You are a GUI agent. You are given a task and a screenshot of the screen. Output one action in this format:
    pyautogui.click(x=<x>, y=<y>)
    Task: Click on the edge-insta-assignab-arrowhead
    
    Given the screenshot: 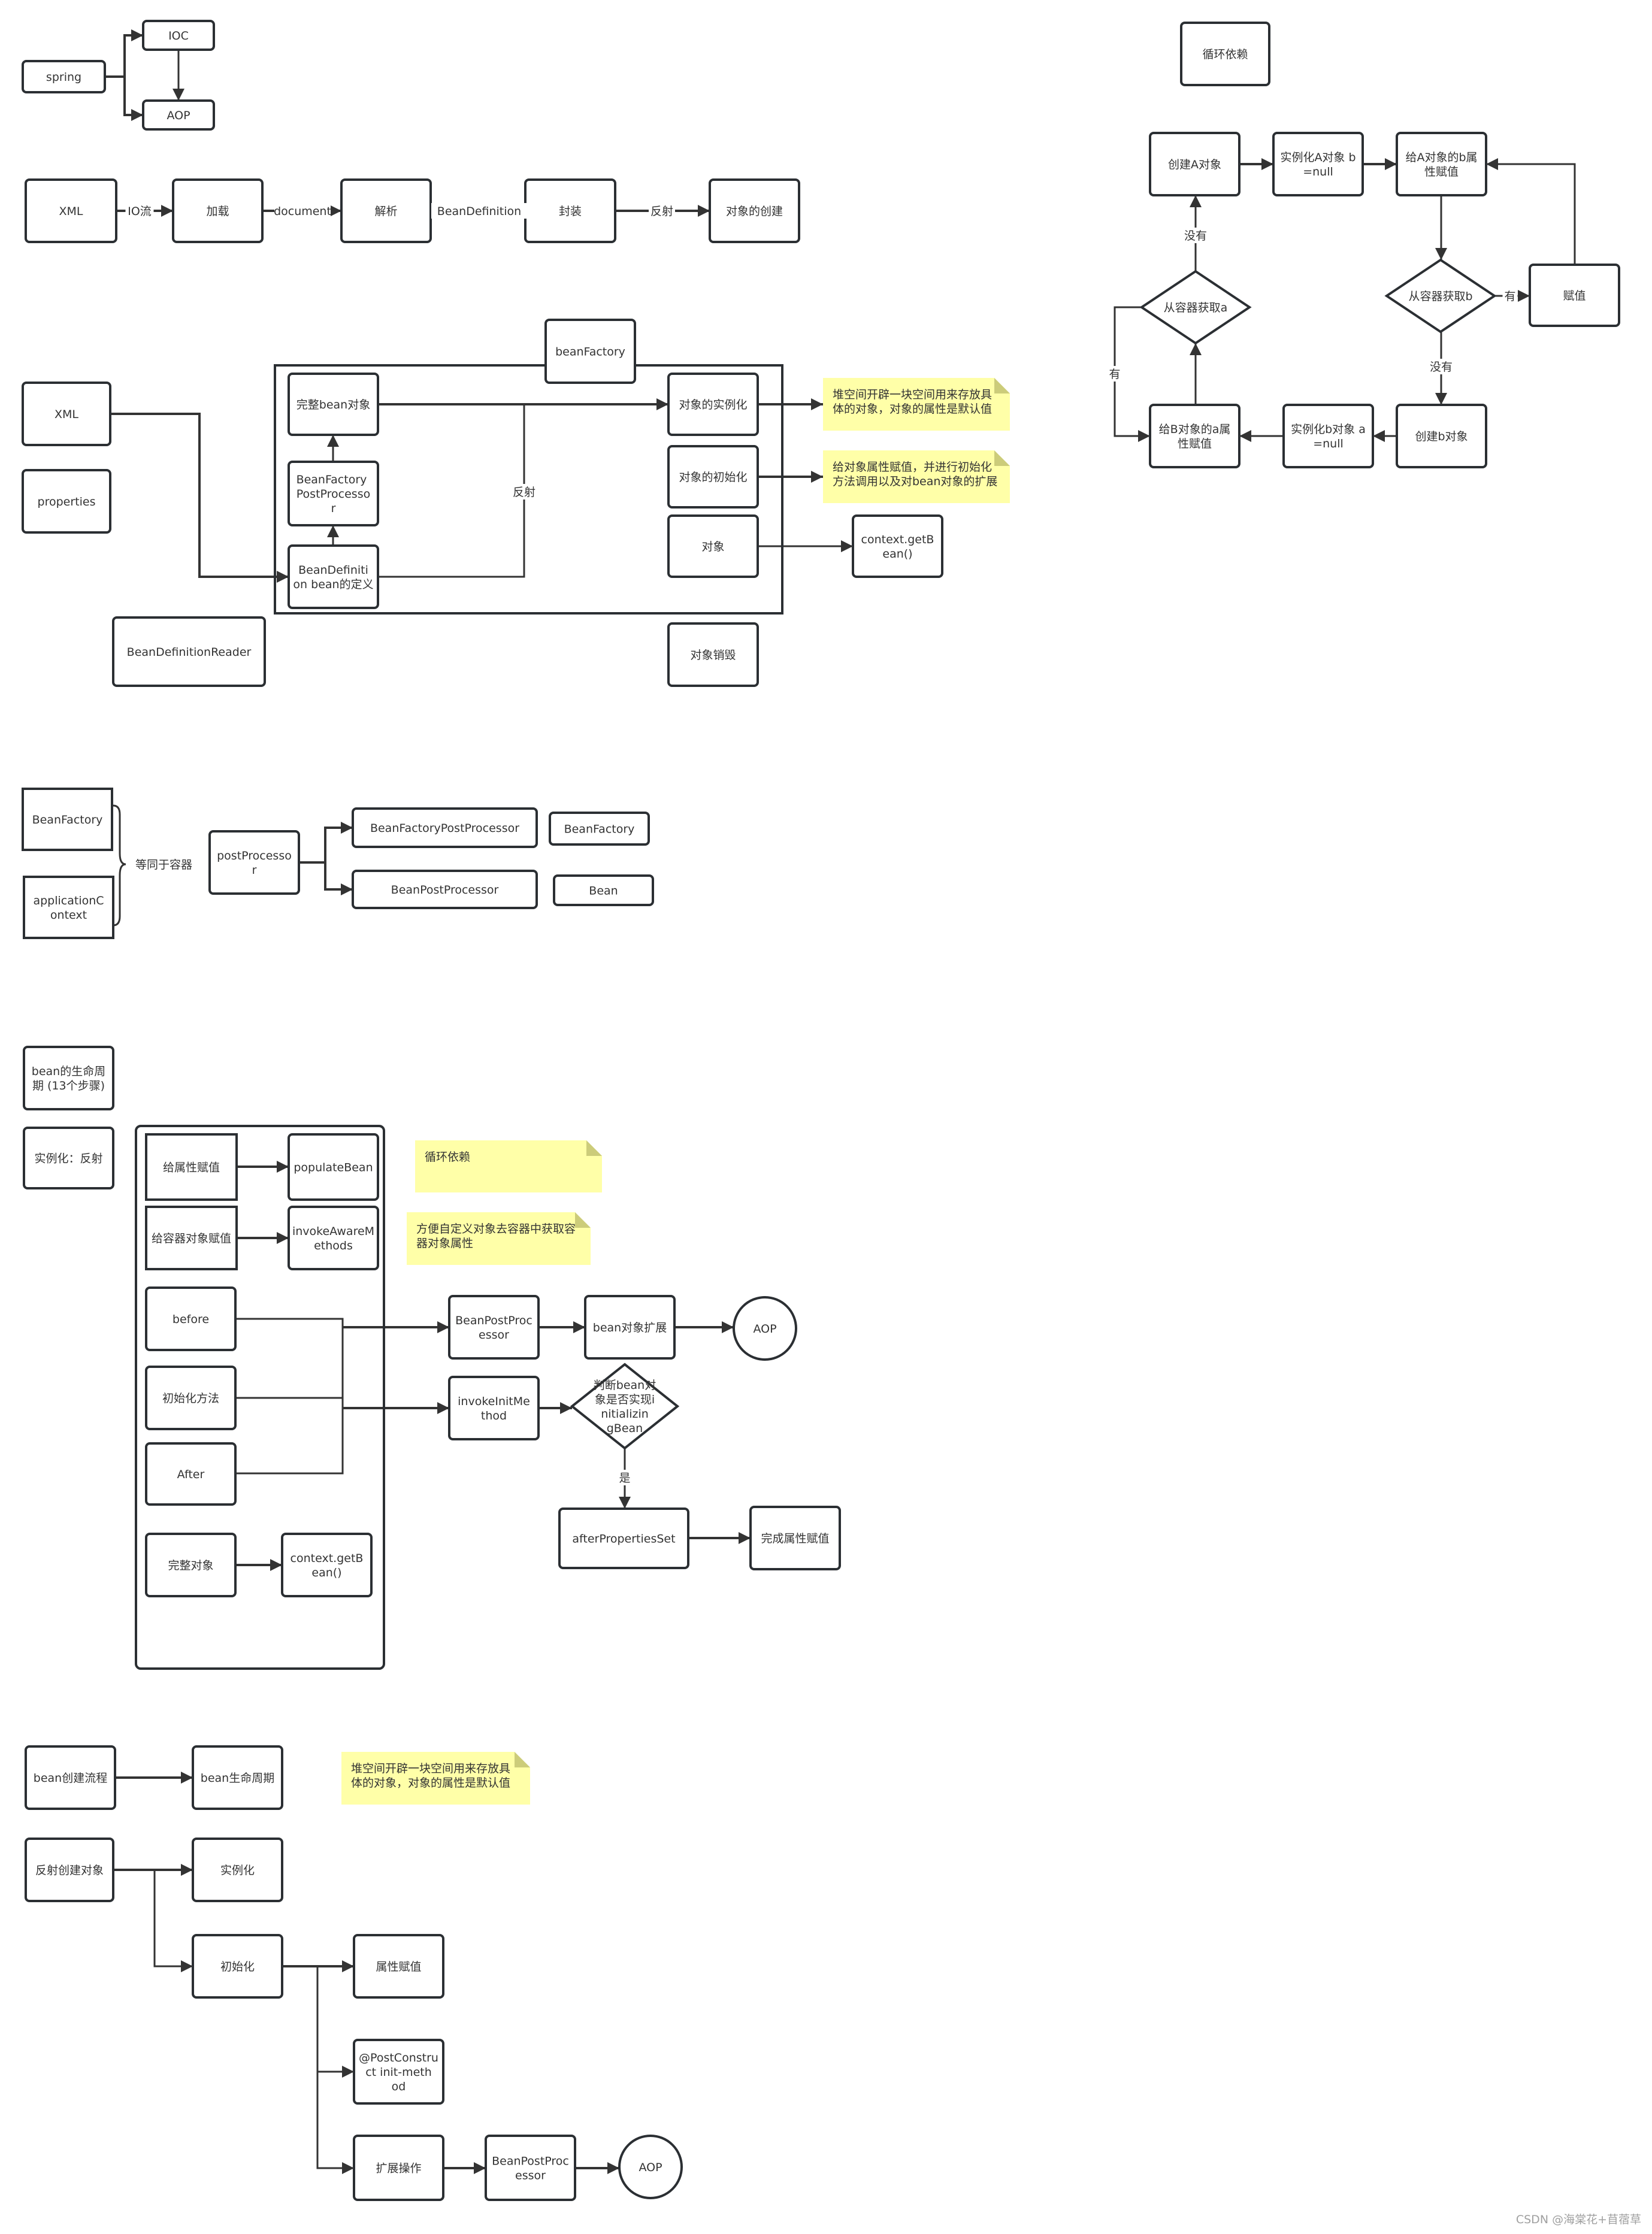 What is the action you would take?
    pyautogui.click(x=1391, y=164)
    